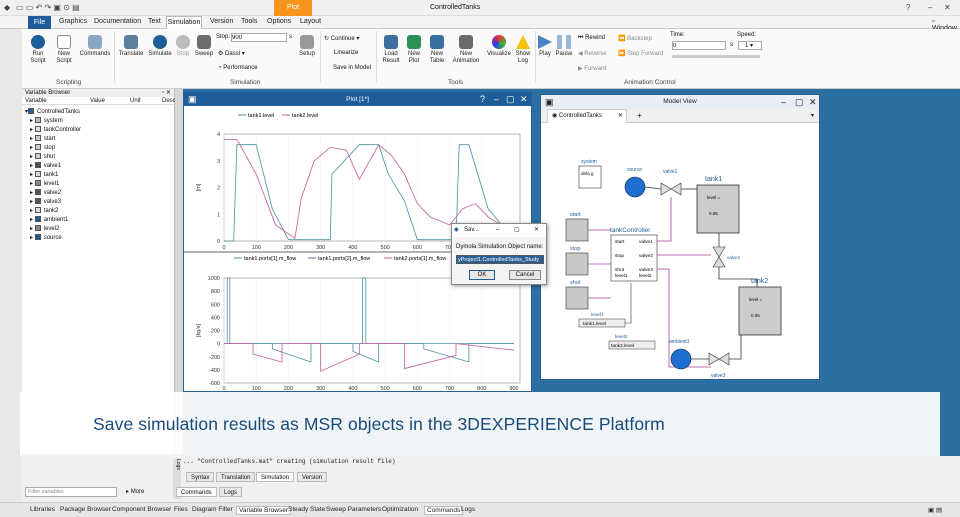  What do you see at coordinates (160, 46) in the screenshot?
I see `simulate-button: Simulate` at bounding box center [160, 46].